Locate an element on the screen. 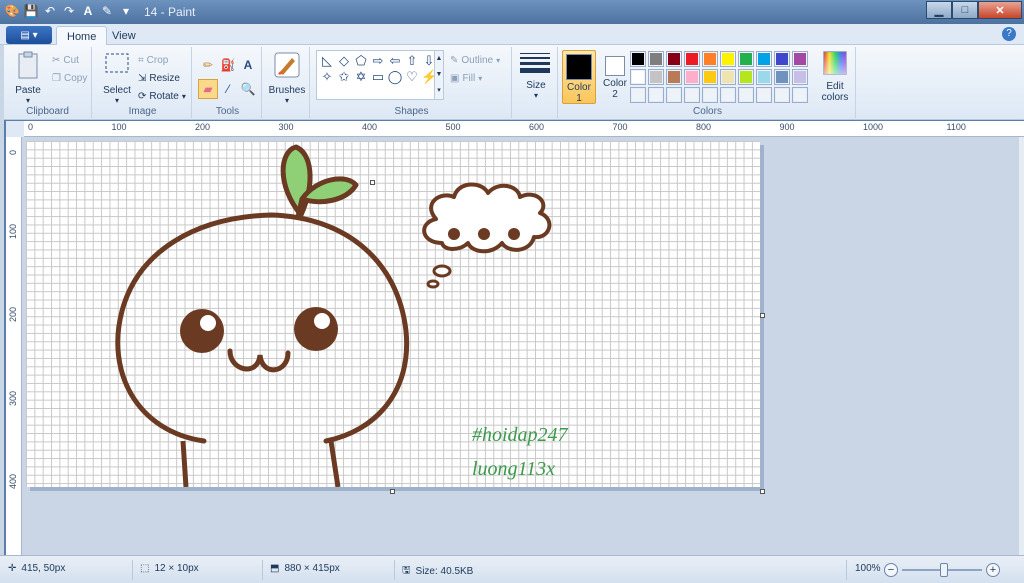 Image resolution: width=1024 pixels, height=583 pixels. cut-button: ✂ Cut is located at coordinates (65, 60).